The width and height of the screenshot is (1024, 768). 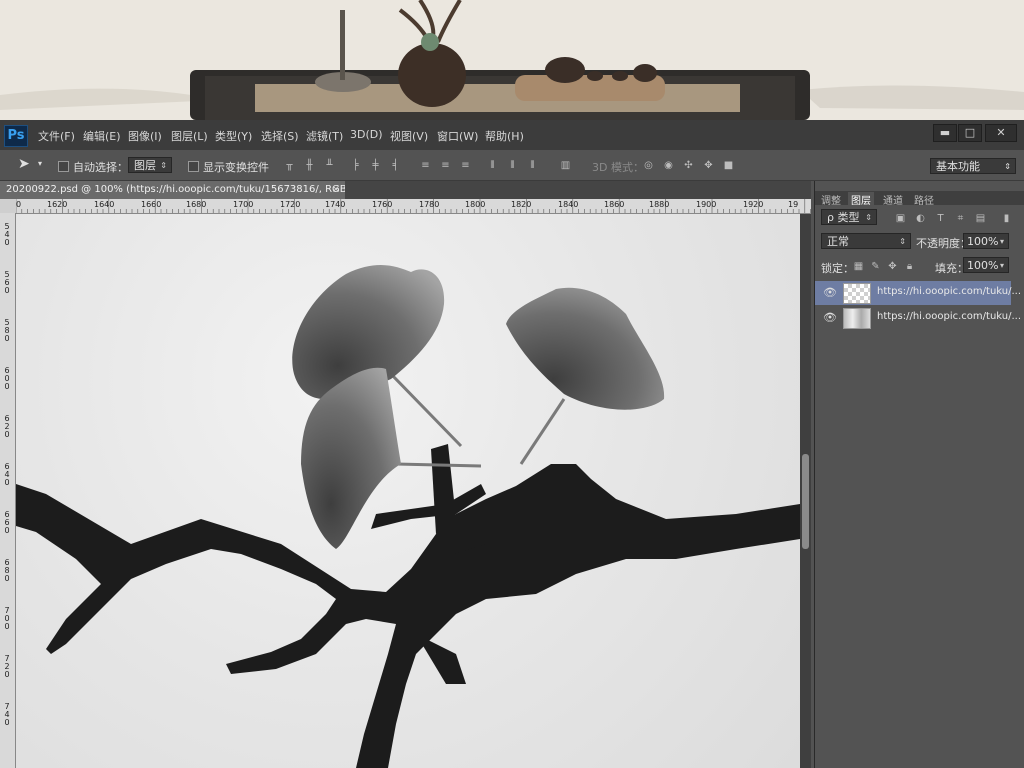 I want to click on filter-pixel-icon: ▣, so click(x=900, y=218).